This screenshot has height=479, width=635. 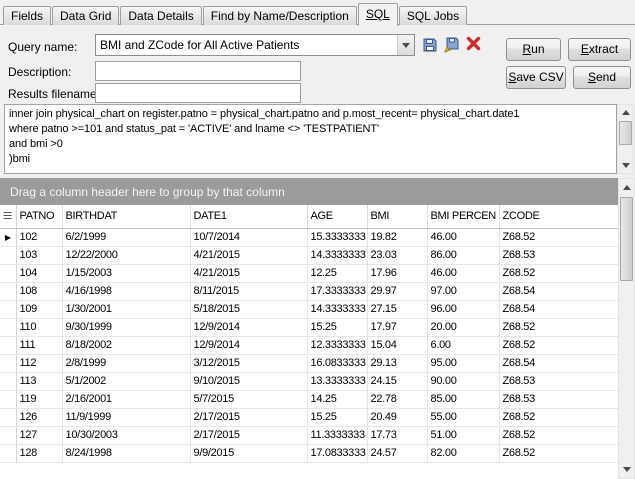 I want to click on grid-cell: 17.0833333, so click(x=337, y=453).